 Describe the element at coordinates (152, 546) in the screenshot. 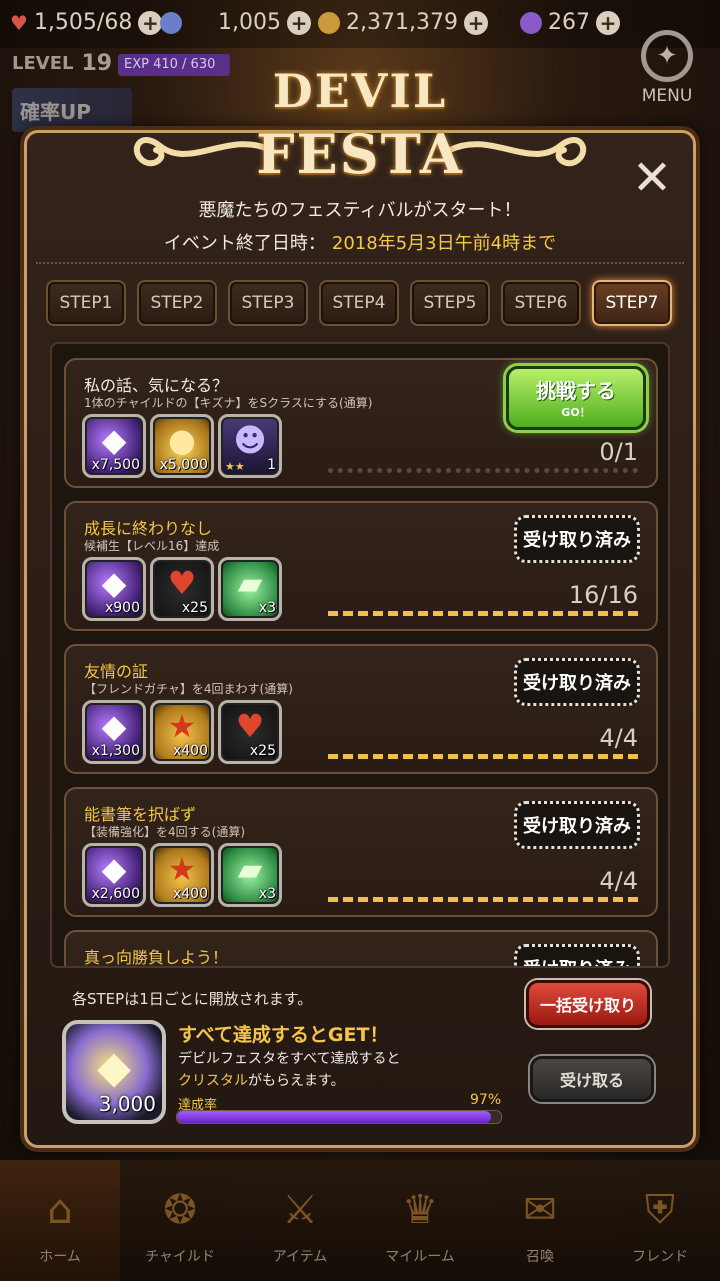

I see `mission-desc: 候補生【レベル16】達成` at that location.